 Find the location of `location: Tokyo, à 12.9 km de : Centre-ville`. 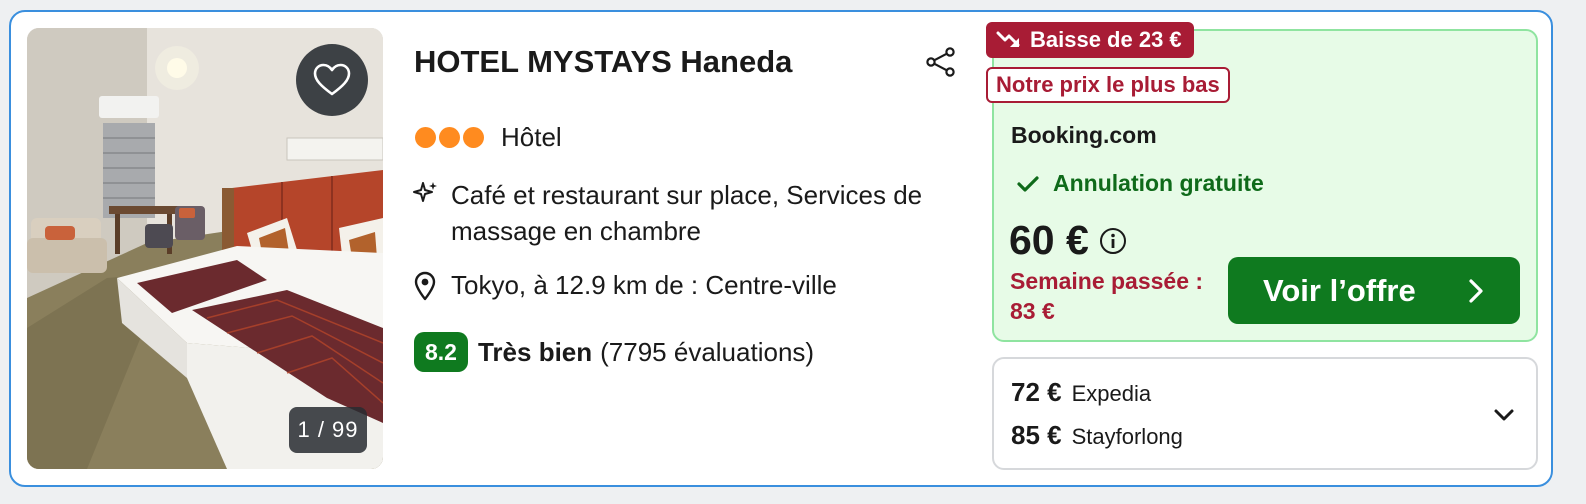

location: Tokyo, à 12.9 km de : Centre-ville is located at coordinates (625, 285).